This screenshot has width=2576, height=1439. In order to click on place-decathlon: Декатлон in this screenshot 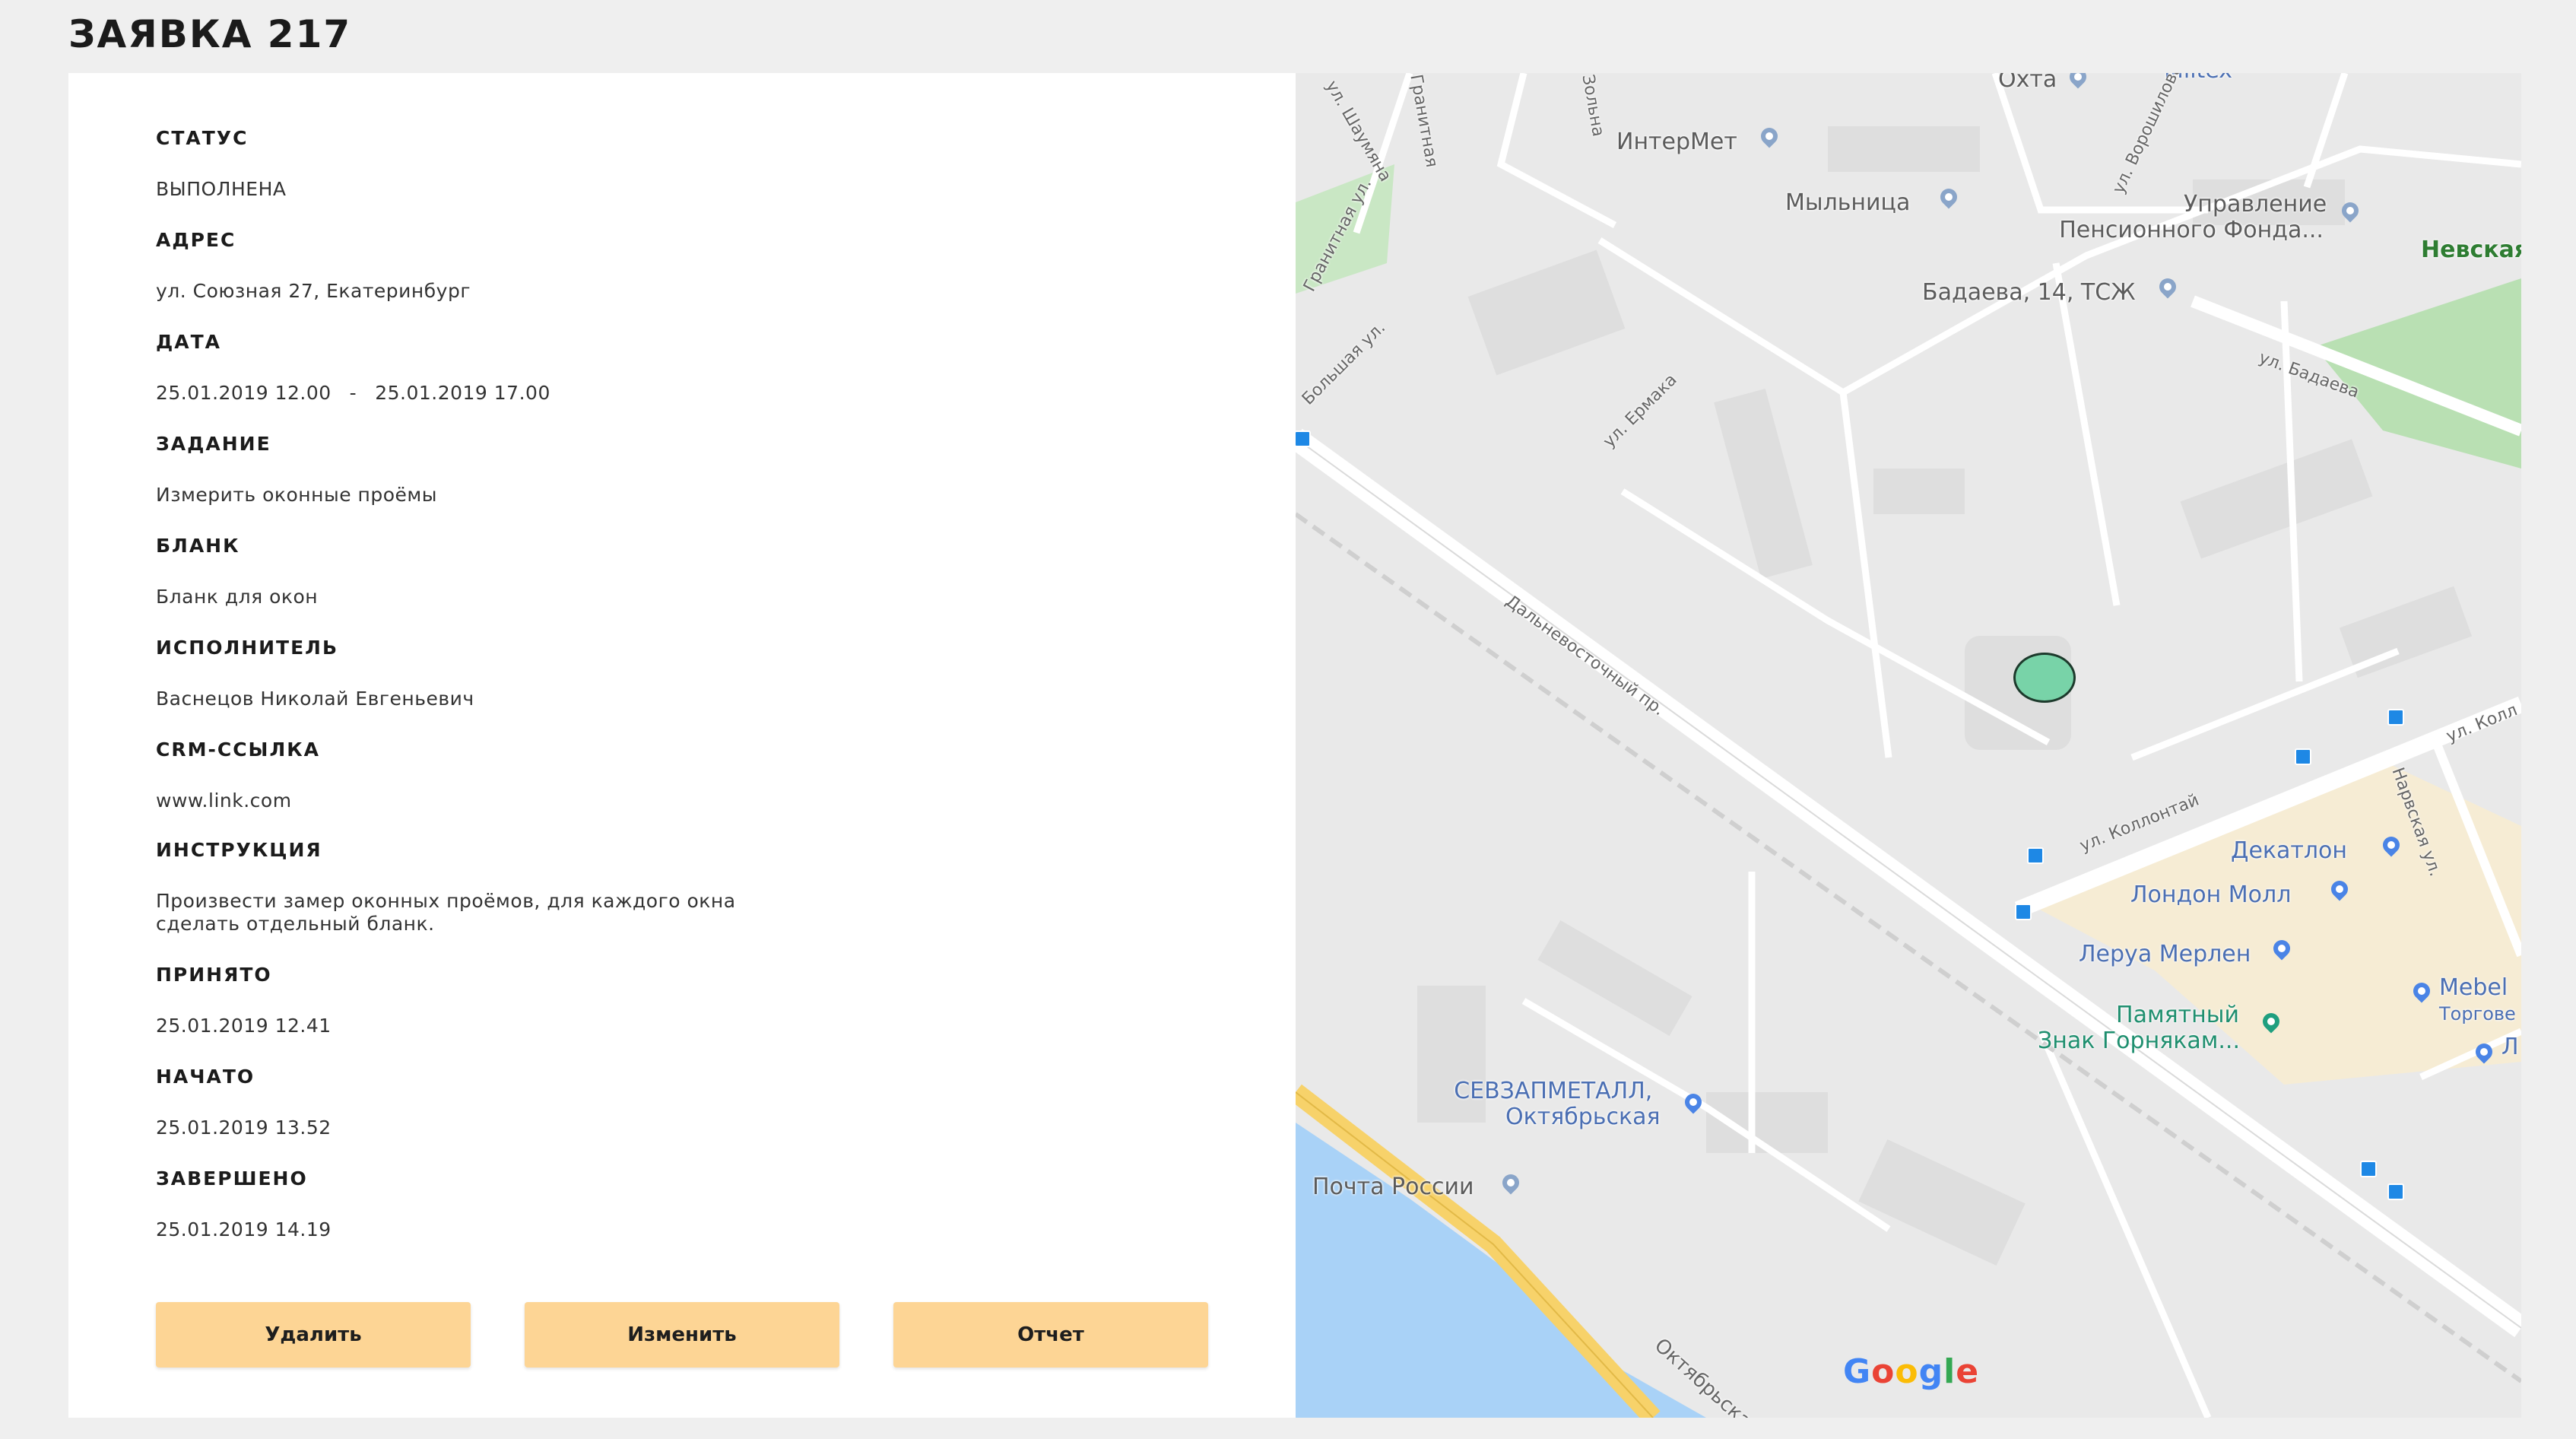, I will do `click(2289, 851)`.